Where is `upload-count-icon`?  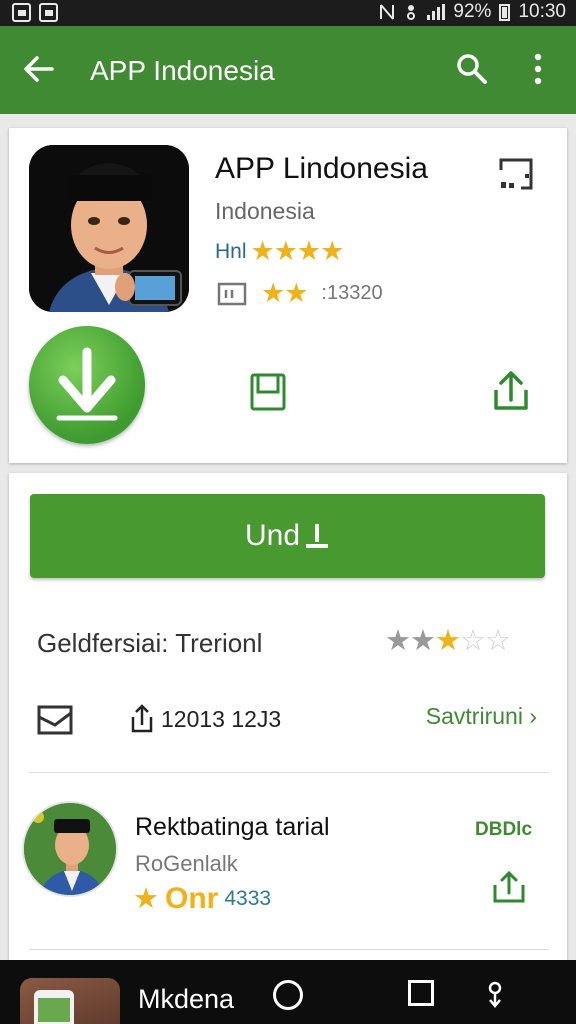
upload-count-icon is located at coordinates (142, 718).